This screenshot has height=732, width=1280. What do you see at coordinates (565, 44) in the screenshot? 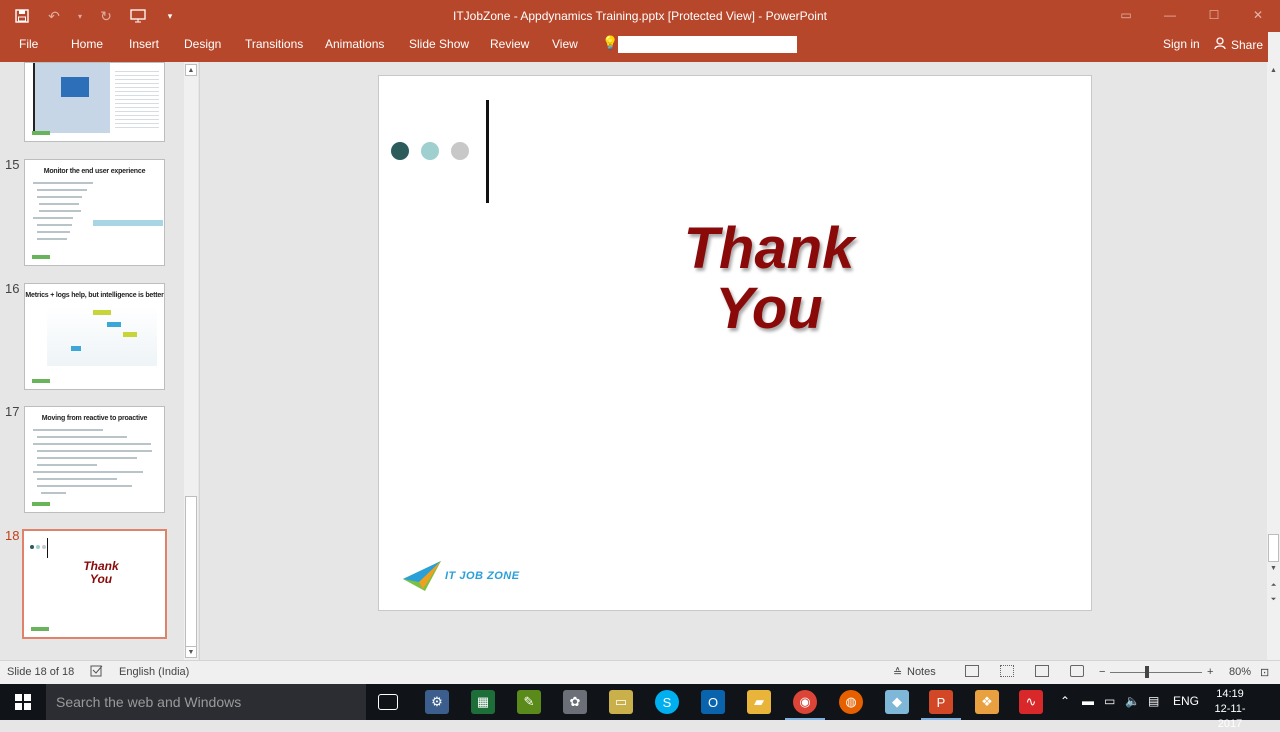
I see `tab-view: View` at bounding box center [565, 44].